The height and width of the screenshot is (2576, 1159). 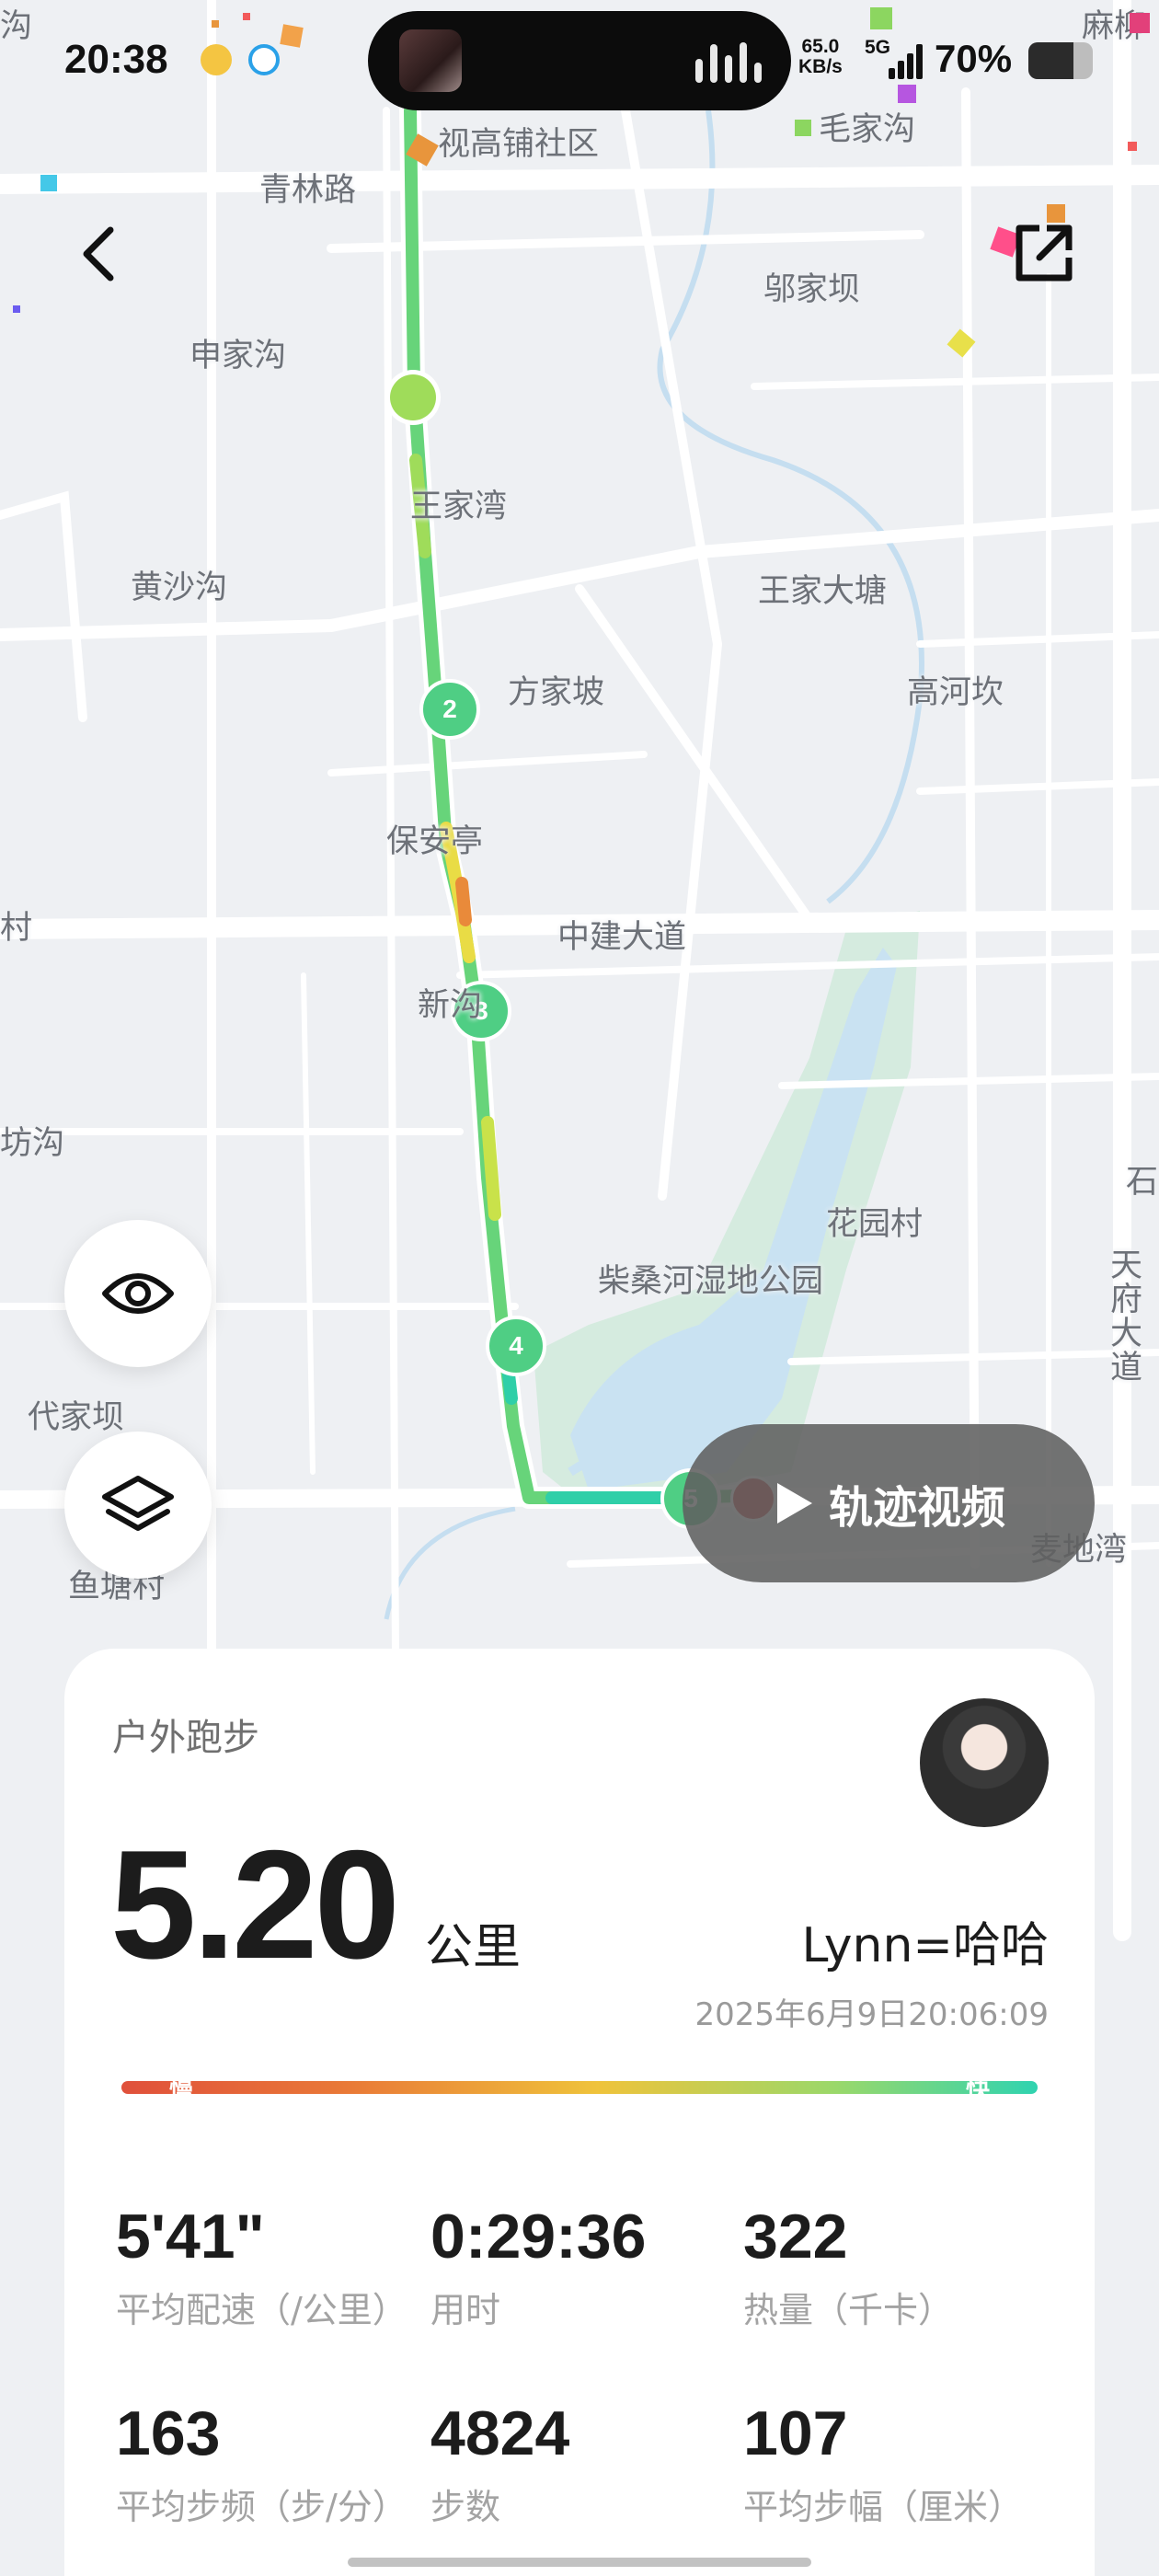 What do you see at coordinates (794, 1503) in the screenshot?
I see `play-icon` at bounding box center [794, 1503].